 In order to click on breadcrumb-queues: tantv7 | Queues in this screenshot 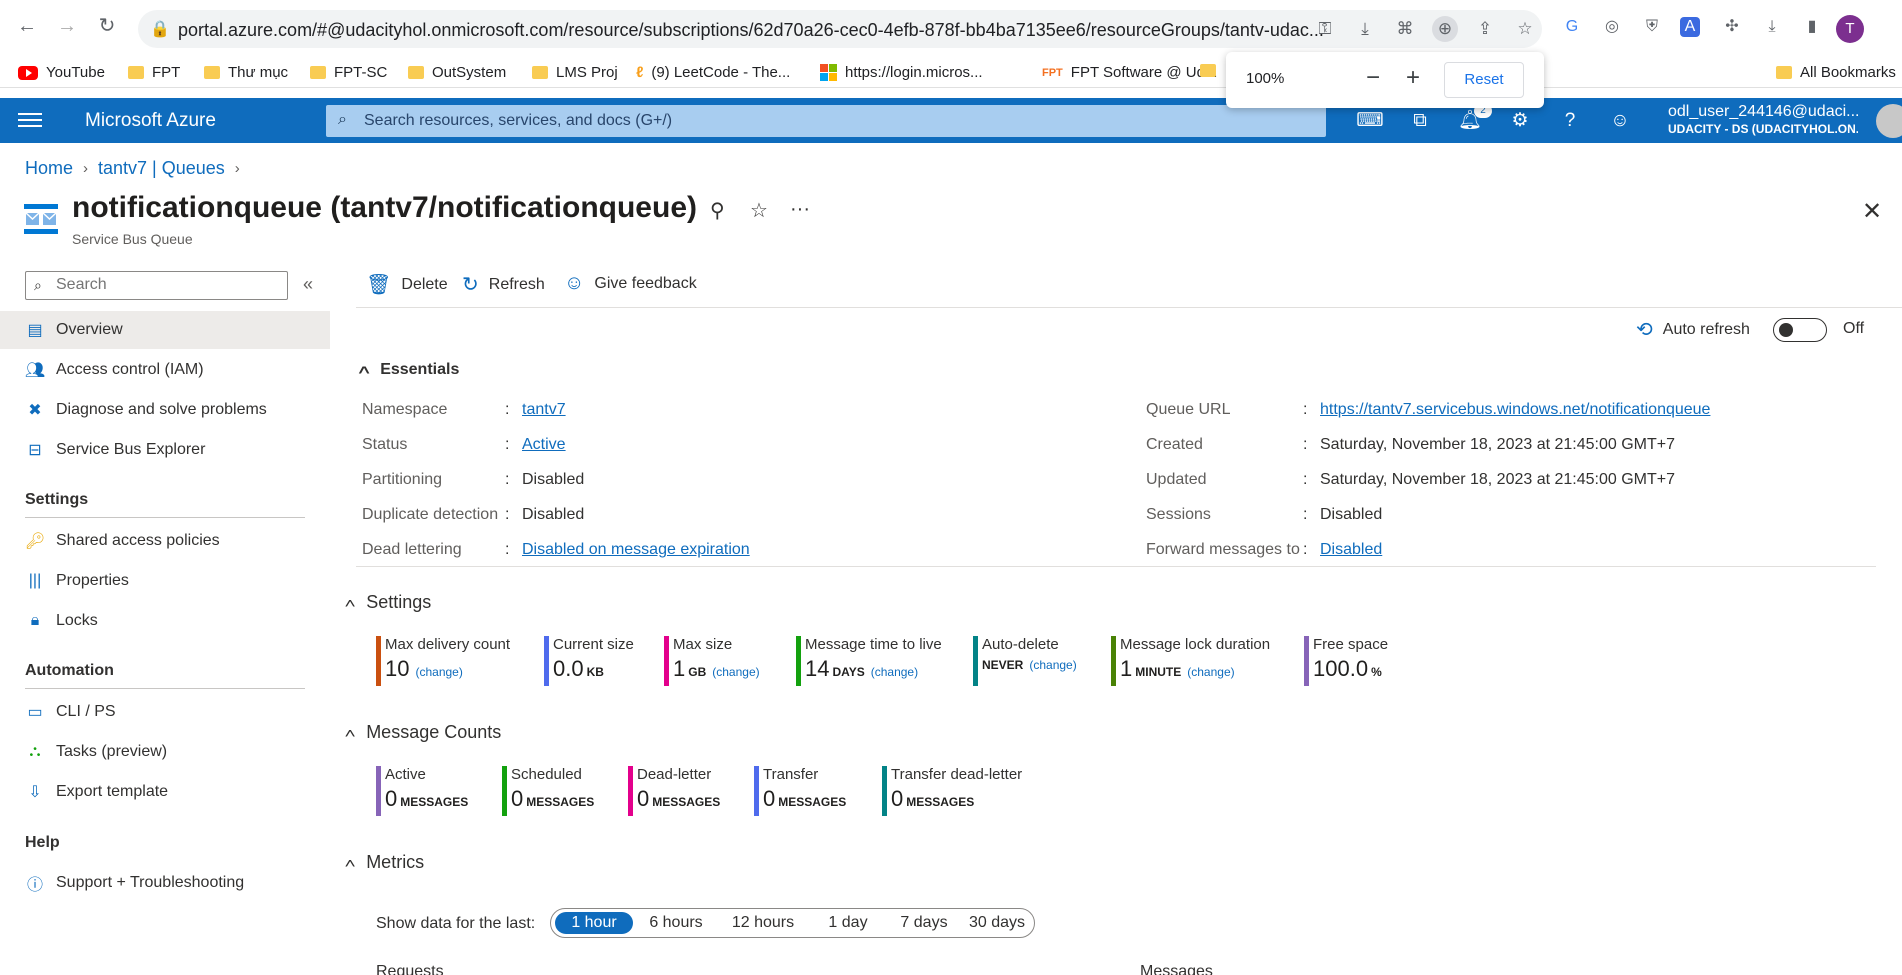, I will do `click(161, 168)`.